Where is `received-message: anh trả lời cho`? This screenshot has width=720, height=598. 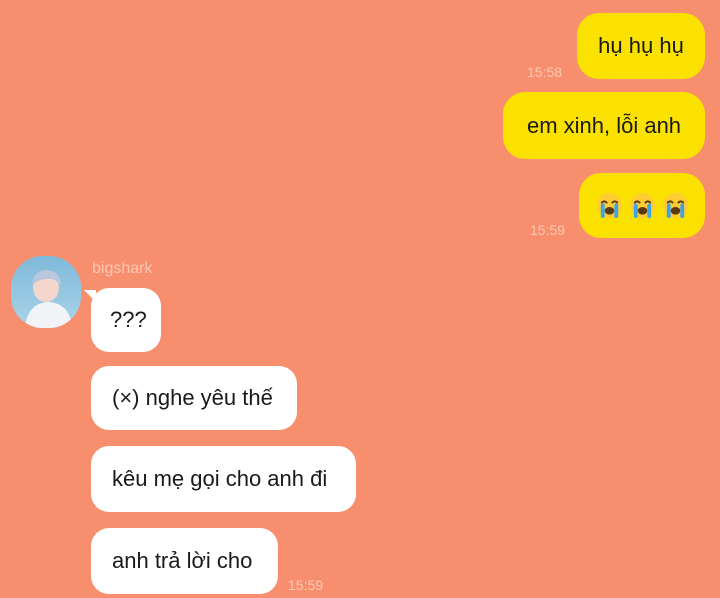 received-message: anh trả lời cho is located at coordinates (184, 561).